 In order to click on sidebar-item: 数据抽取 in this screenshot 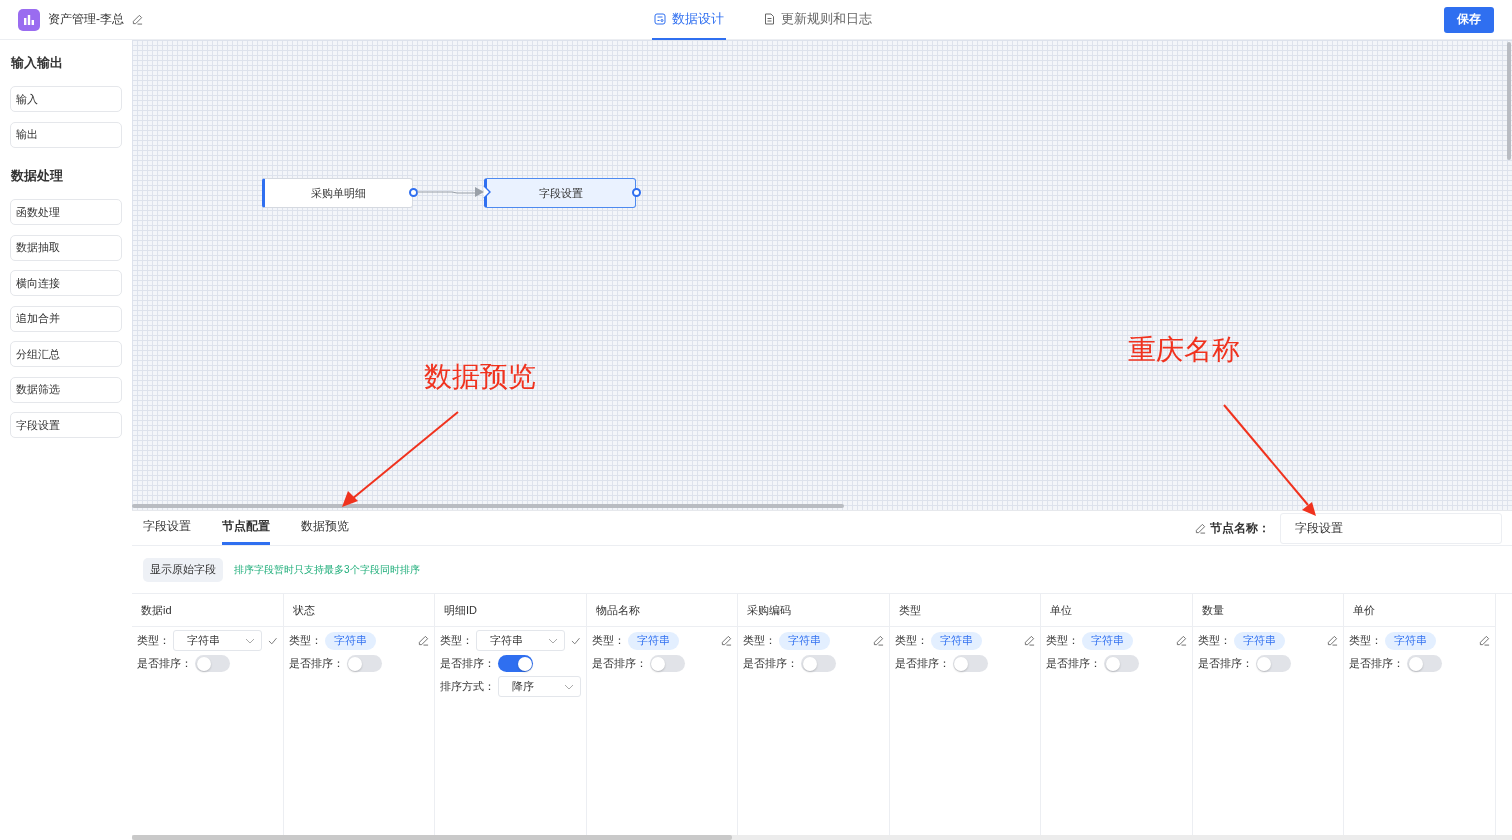, I will do `click(66, 247)`.